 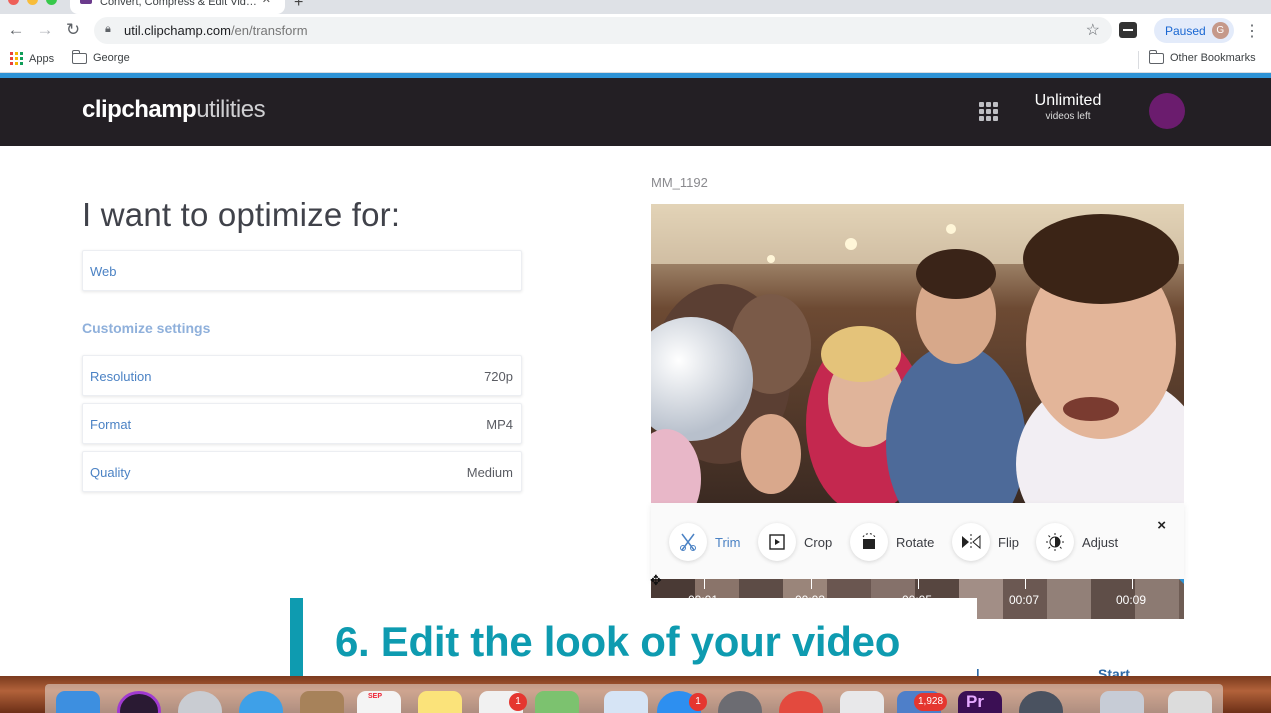 What do you see at coordinates (108, 29) in the screenshot?
I see `lock-icon: 🔒︎` at bounding box center [108, 29].